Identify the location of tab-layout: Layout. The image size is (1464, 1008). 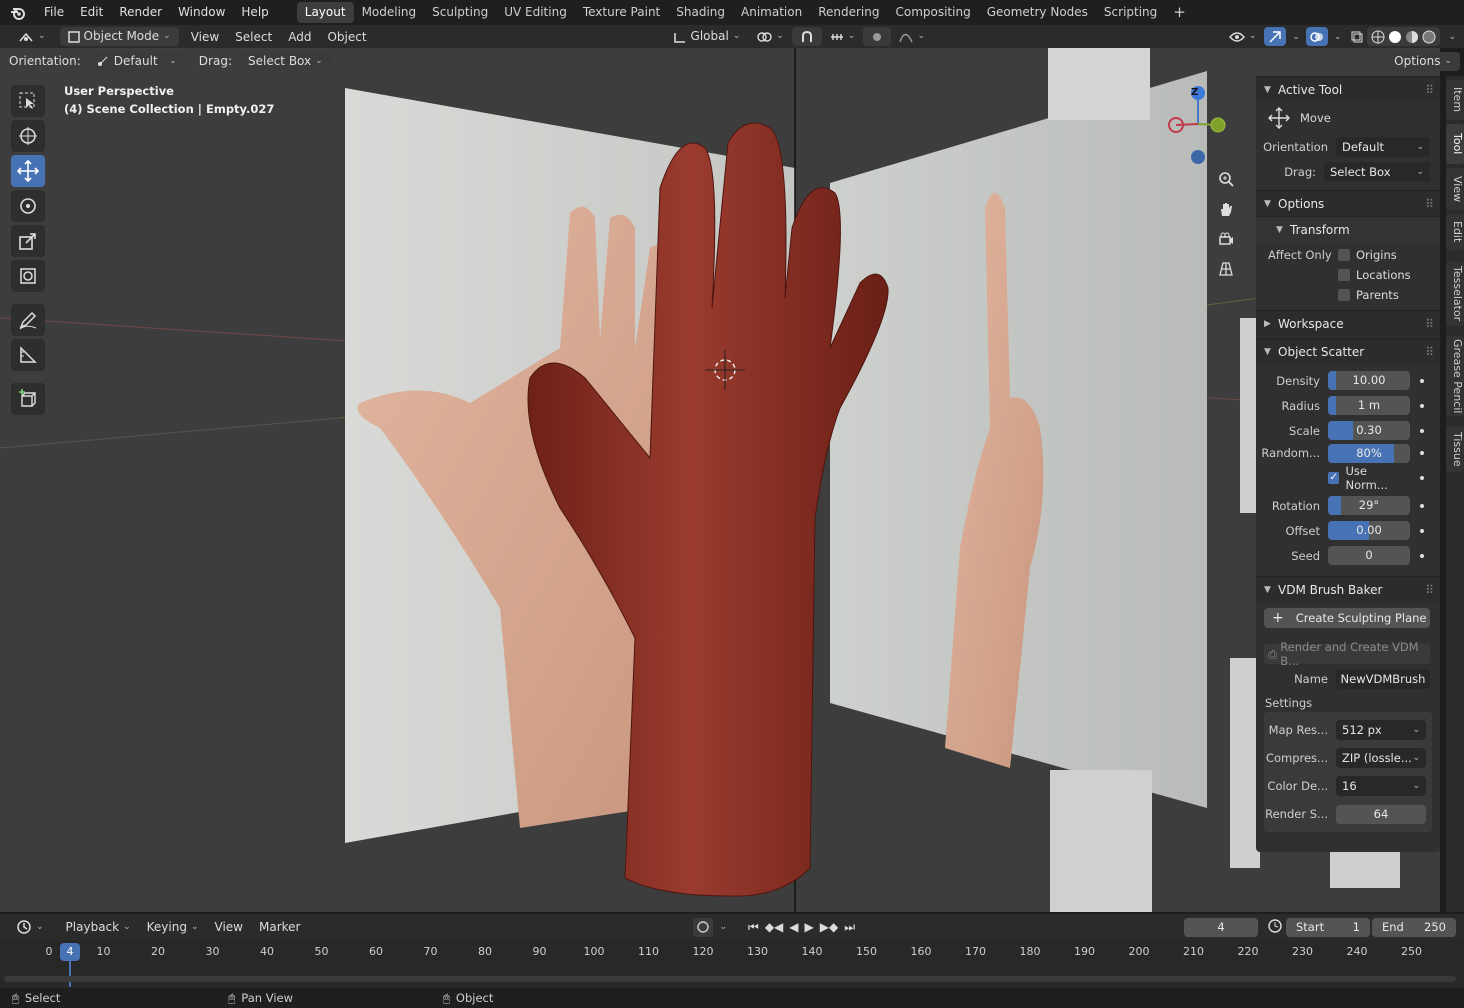
(325, 12).